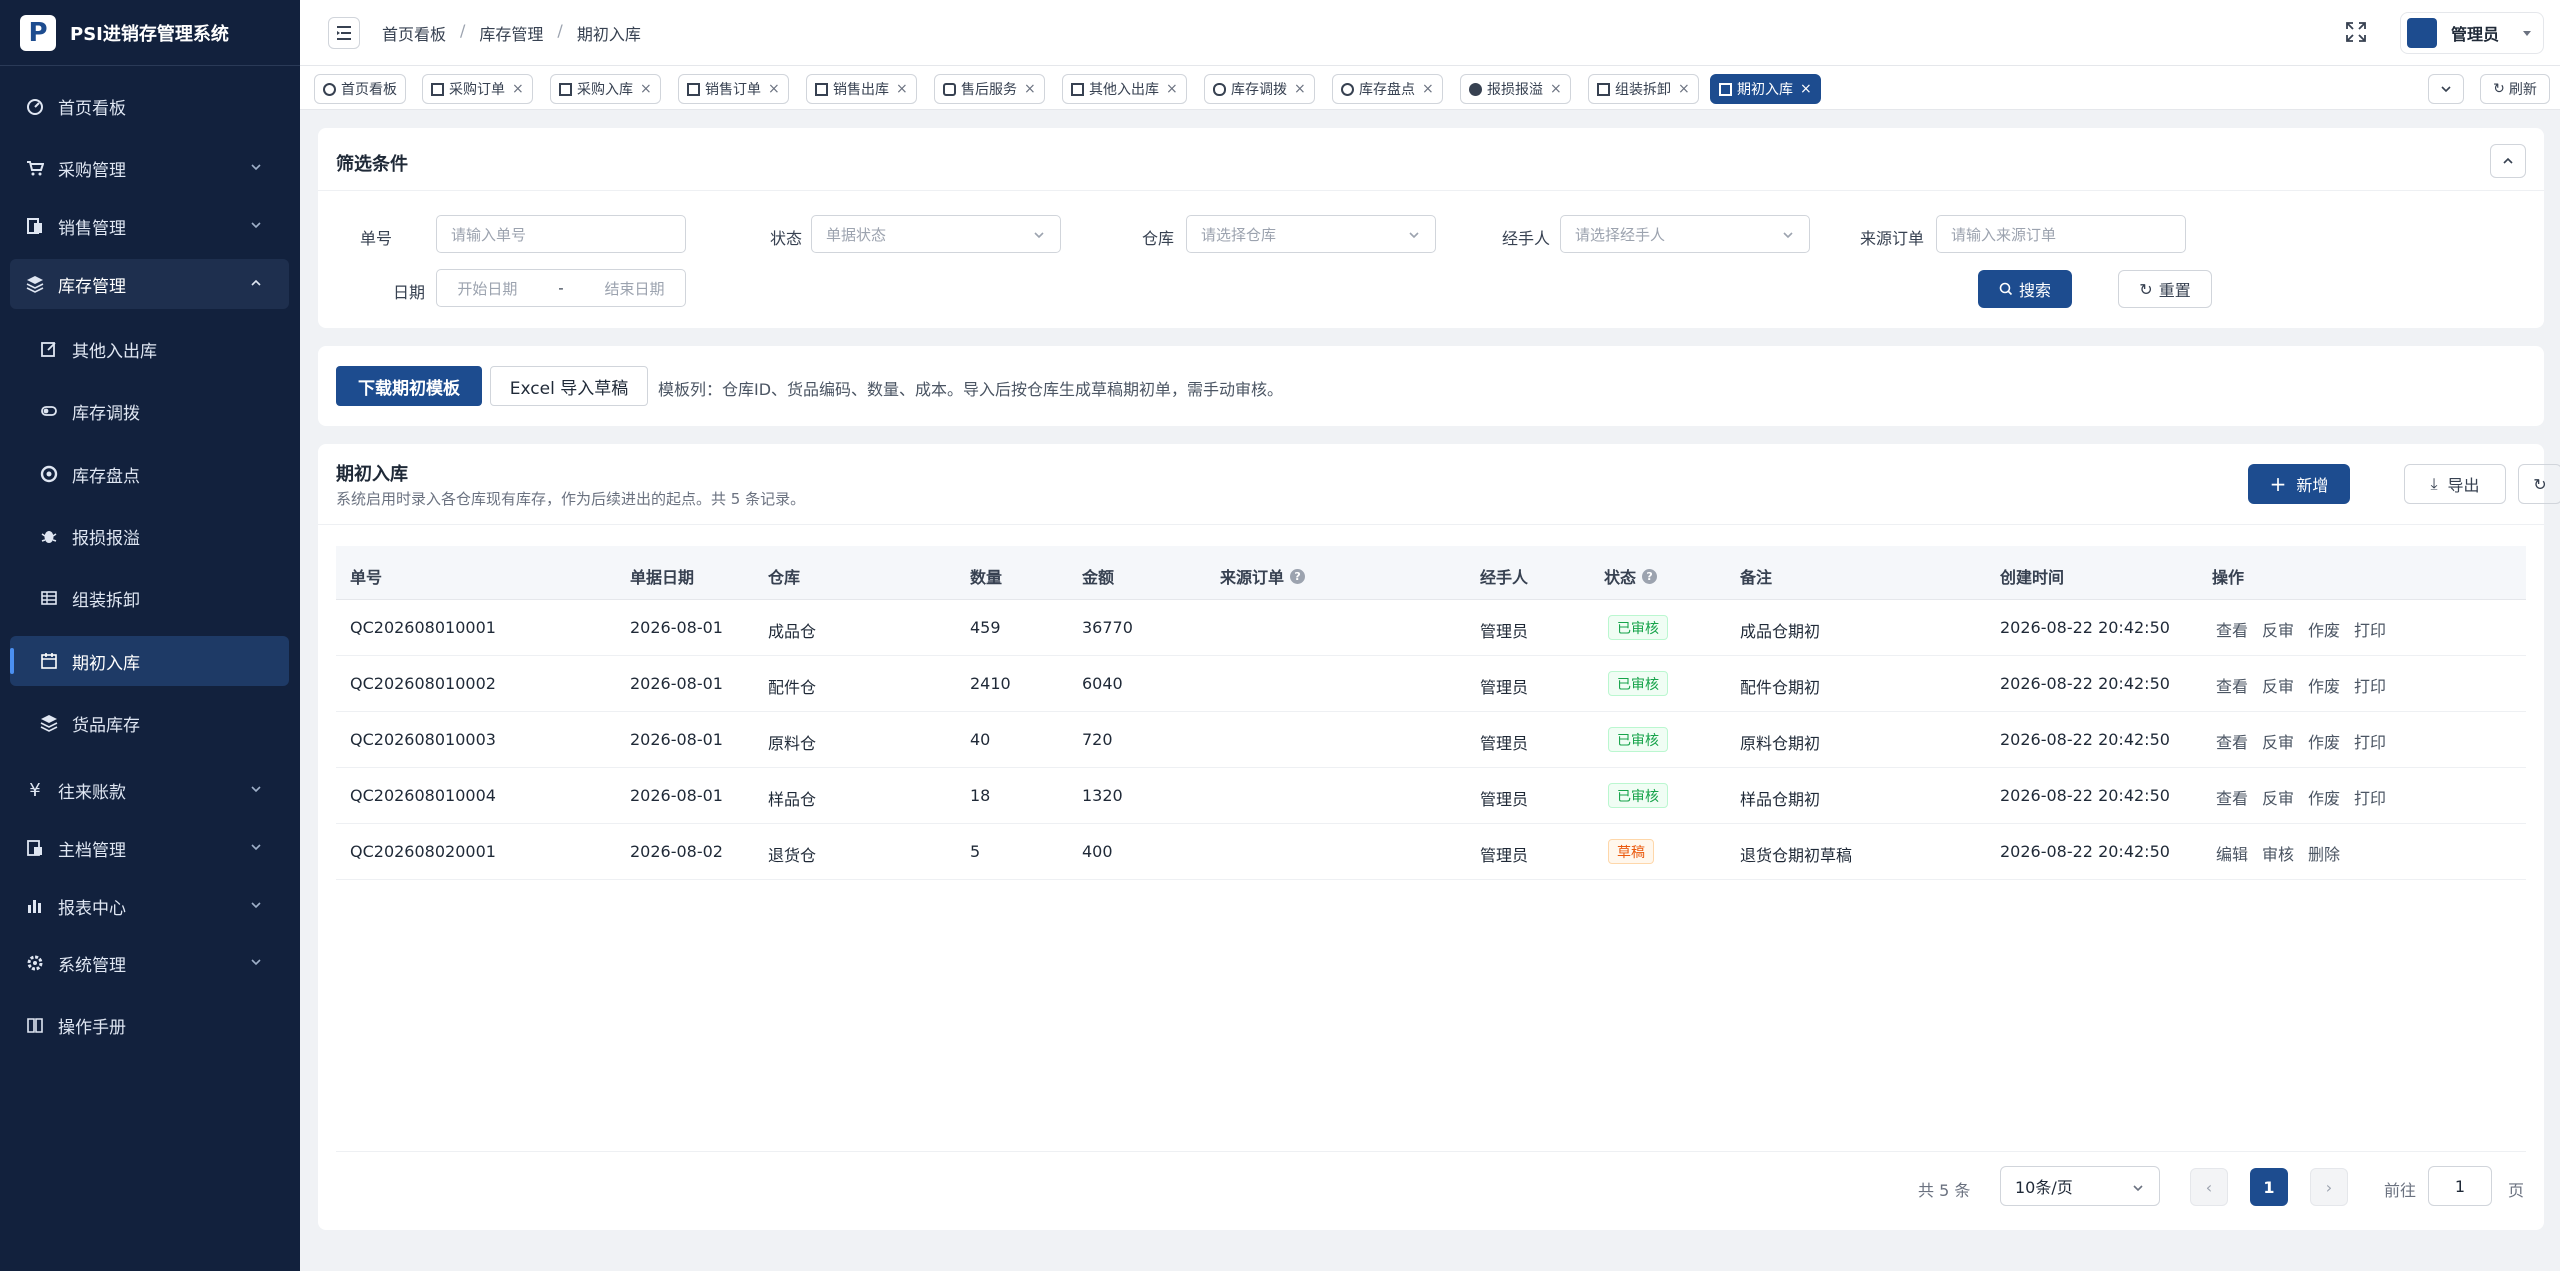  Describe the element at coordinates (2324, 853) in the screenshot. I see `delete-link: 删除` at that location.